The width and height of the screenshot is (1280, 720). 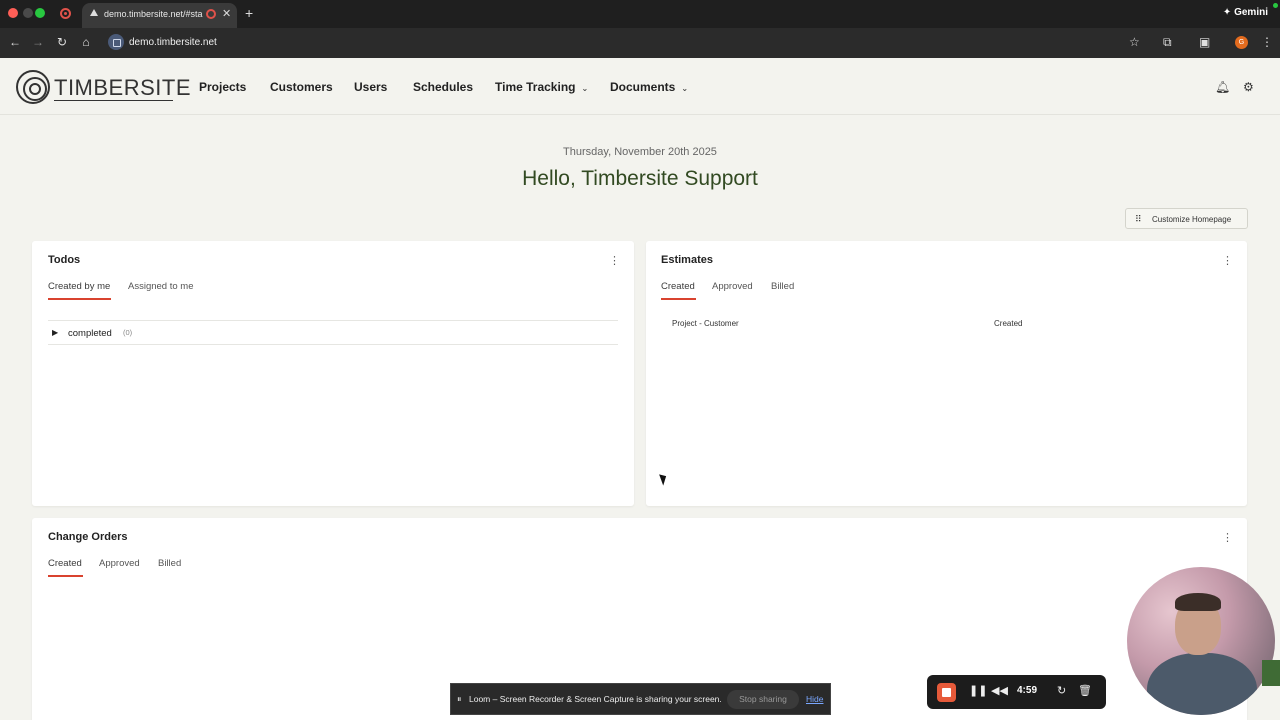 I want to click on logo-text: TIMBERSITE, so click(x=122, y=88).